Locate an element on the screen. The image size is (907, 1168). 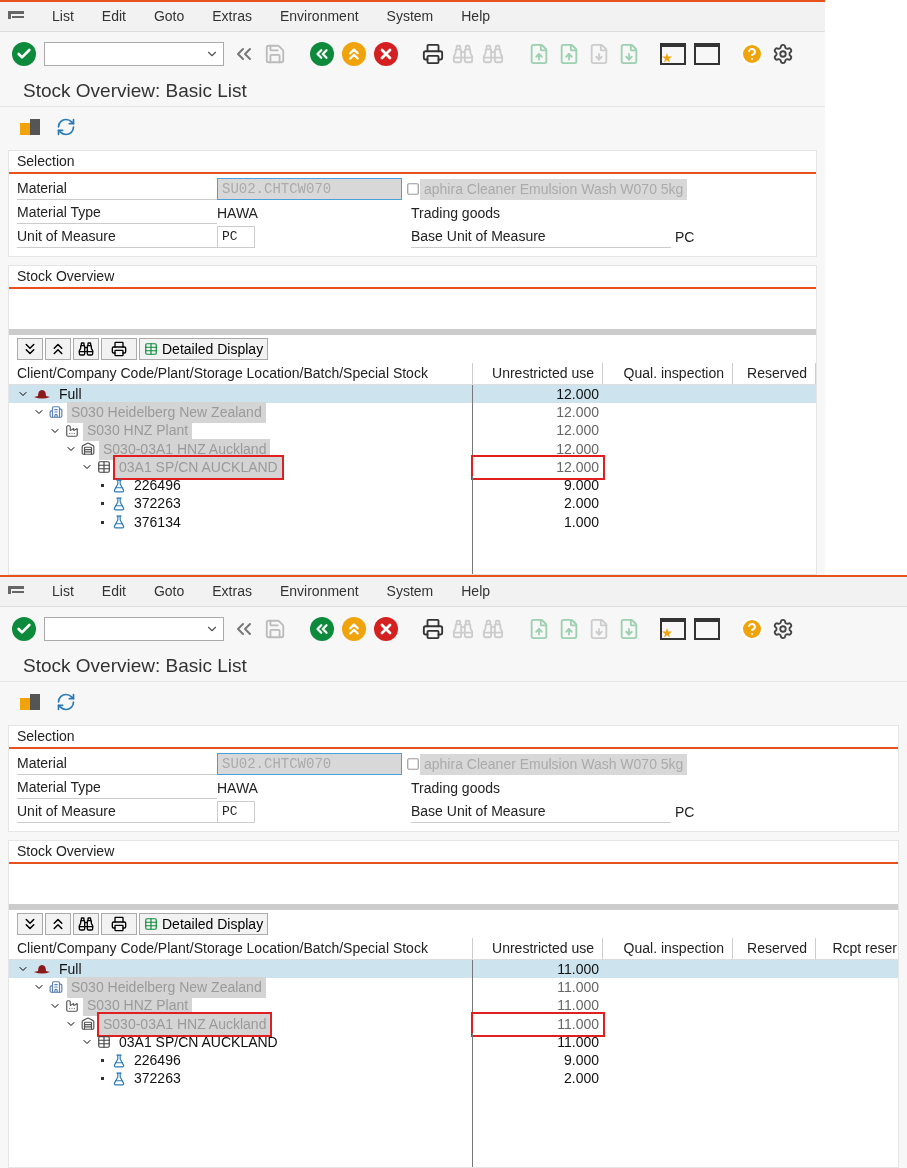
binoculars-icon is located at coordinates (86, 349).